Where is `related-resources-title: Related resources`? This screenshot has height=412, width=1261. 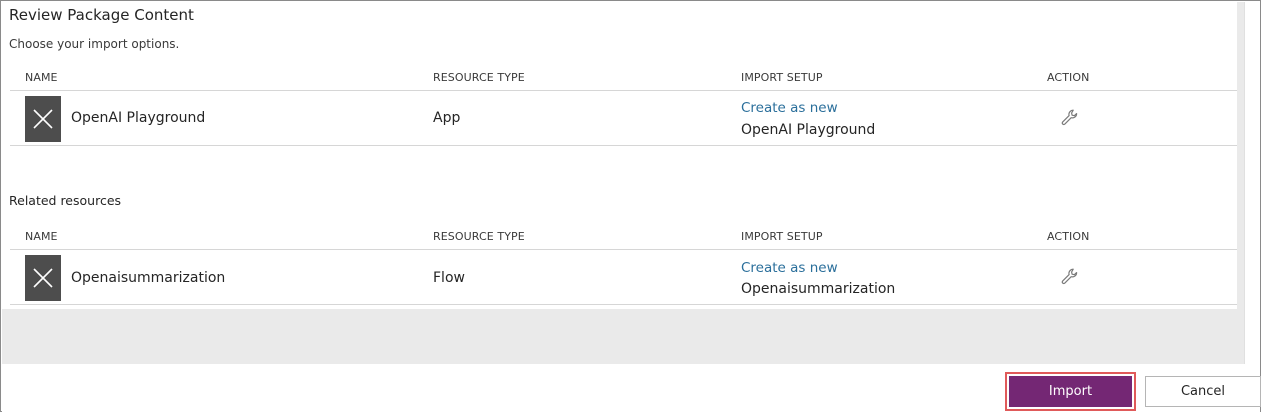 related-resources-title: Related resources is located at coordinates (65, 200).